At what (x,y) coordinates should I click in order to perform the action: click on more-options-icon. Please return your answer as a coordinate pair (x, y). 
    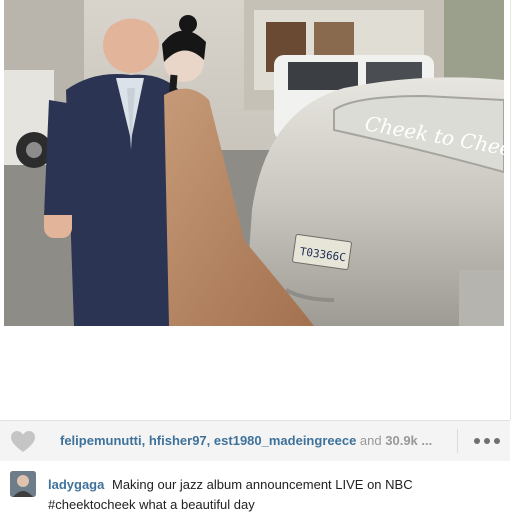
    Looking at the image, I should click on (478, 441).